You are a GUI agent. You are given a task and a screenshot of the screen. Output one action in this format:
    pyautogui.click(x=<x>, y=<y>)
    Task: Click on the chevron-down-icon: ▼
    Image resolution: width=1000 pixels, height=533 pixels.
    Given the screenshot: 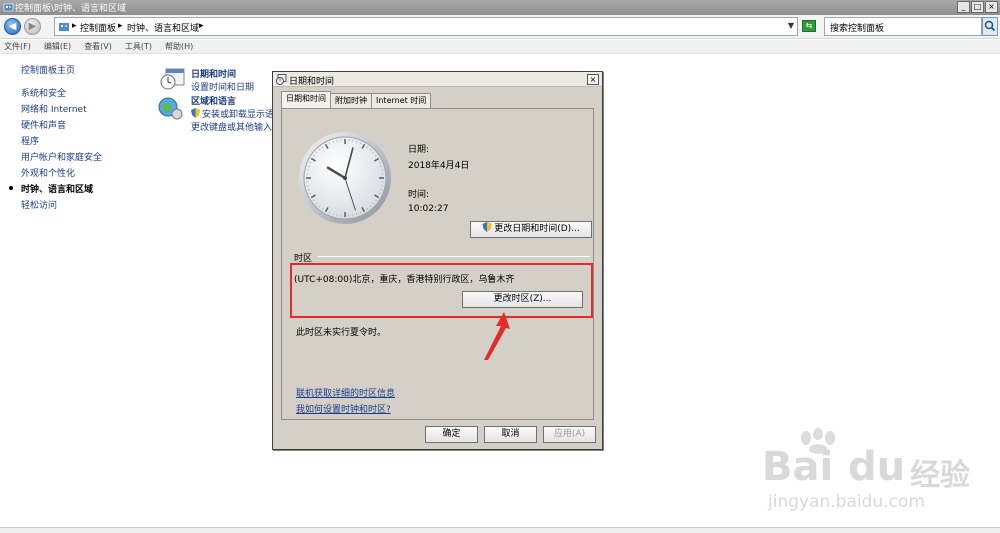 What is the action you would take?
    pyautogui.click(x=791, y=25)
    